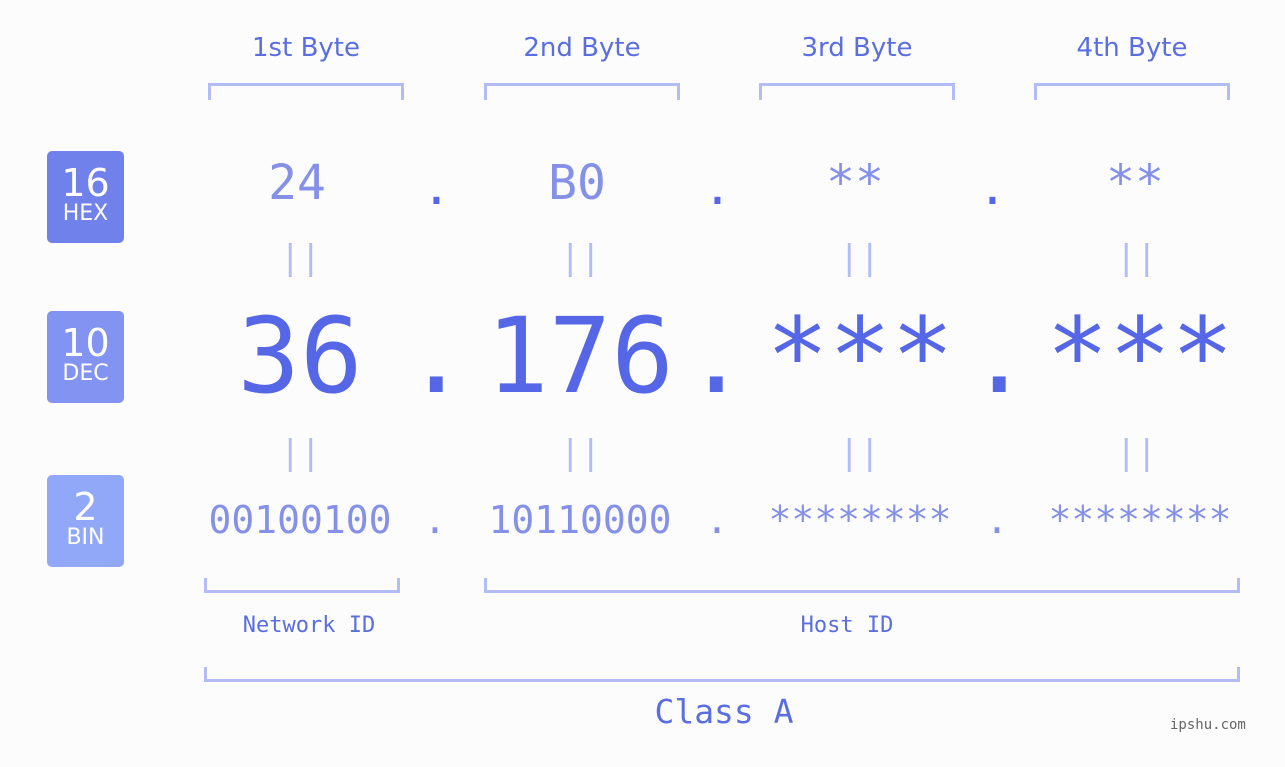 Image resolution: width=1285 pixels, height=767 pixels. What do you see at coordinates (306, 48) in the screenshot?
I see `byte-header-1: 1st Byte` at bounding box center [306, 48].